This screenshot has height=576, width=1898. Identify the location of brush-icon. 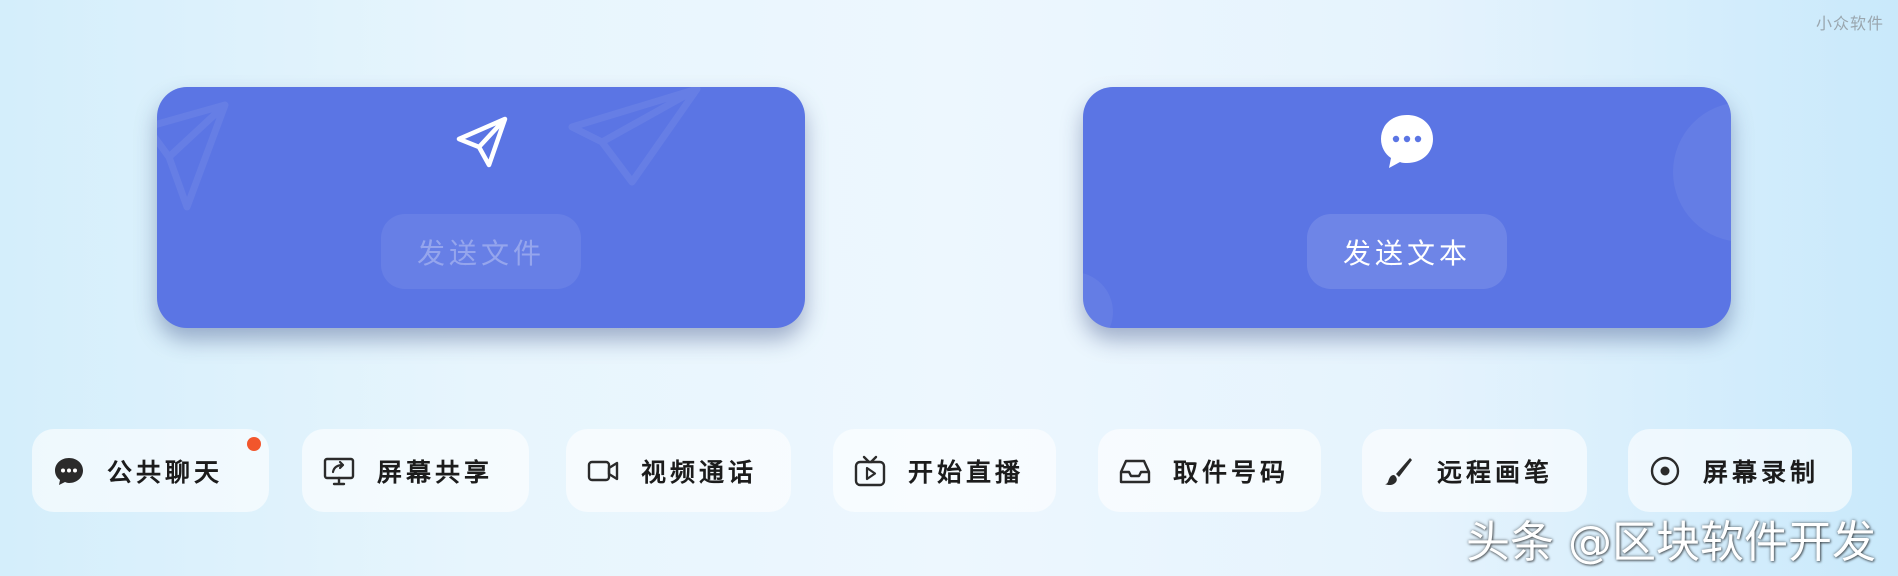
(1398, 471).